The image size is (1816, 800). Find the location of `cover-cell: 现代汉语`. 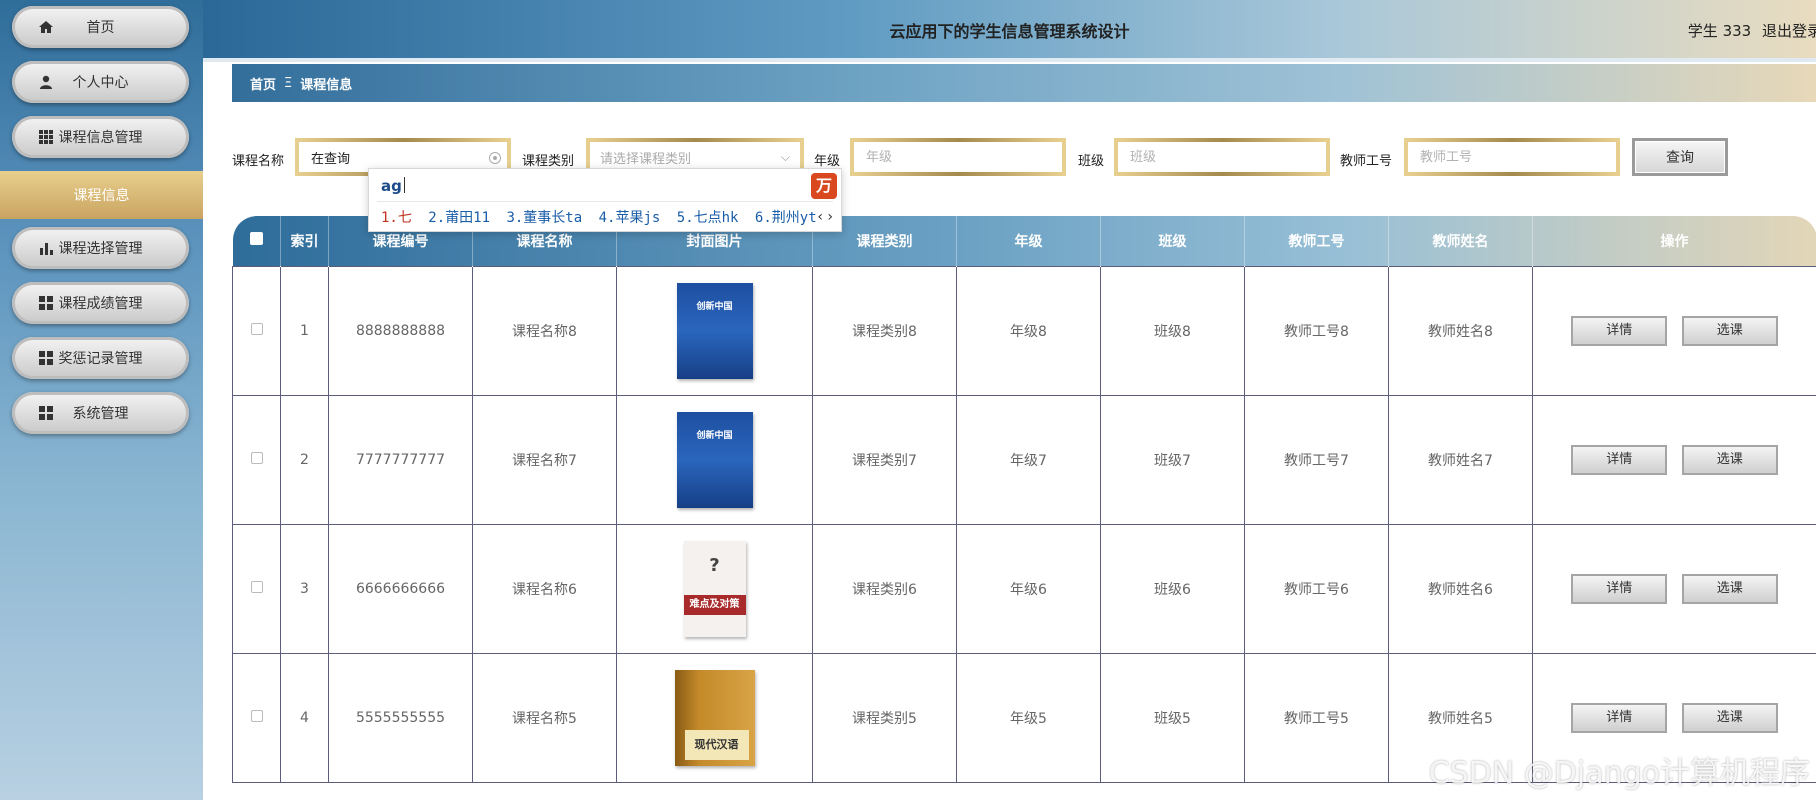

cover-cell: 现代汉语 is located at coordinates (714, 717).